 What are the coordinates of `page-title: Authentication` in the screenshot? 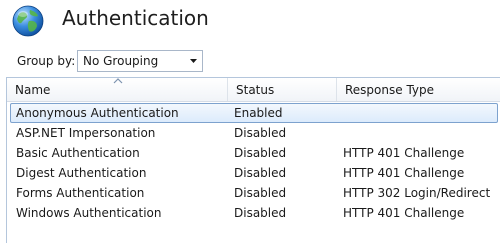 It's located at (135, 18).